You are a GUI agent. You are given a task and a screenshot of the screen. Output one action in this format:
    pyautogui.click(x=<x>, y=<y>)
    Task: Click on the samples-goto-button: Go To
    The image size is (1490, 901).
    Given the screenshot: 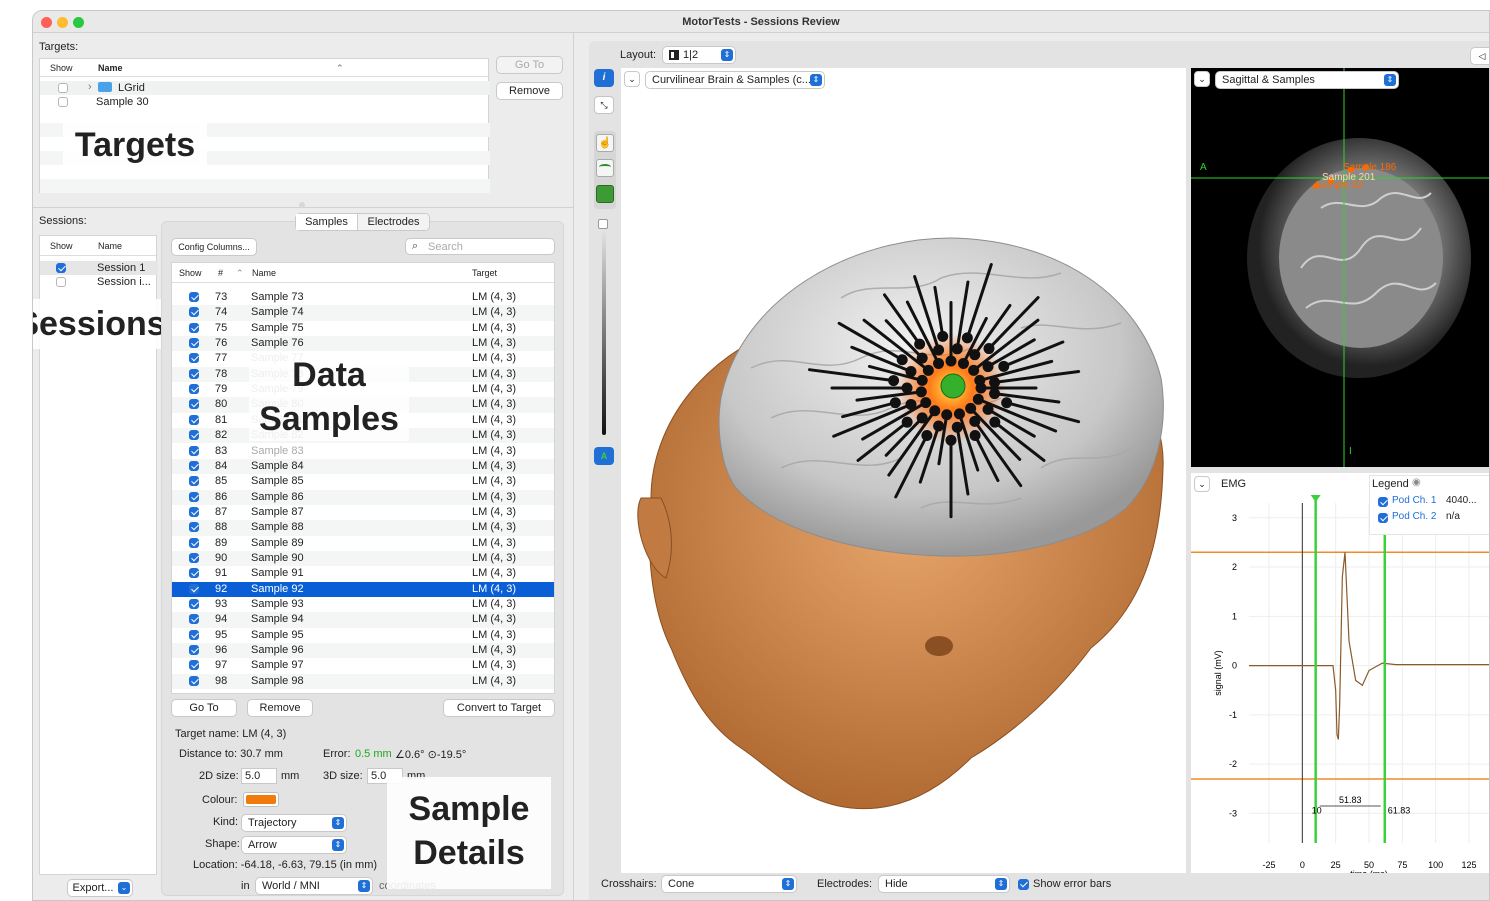 What is the action you would take?
    pyautogui.click(x=204, y=708)
    